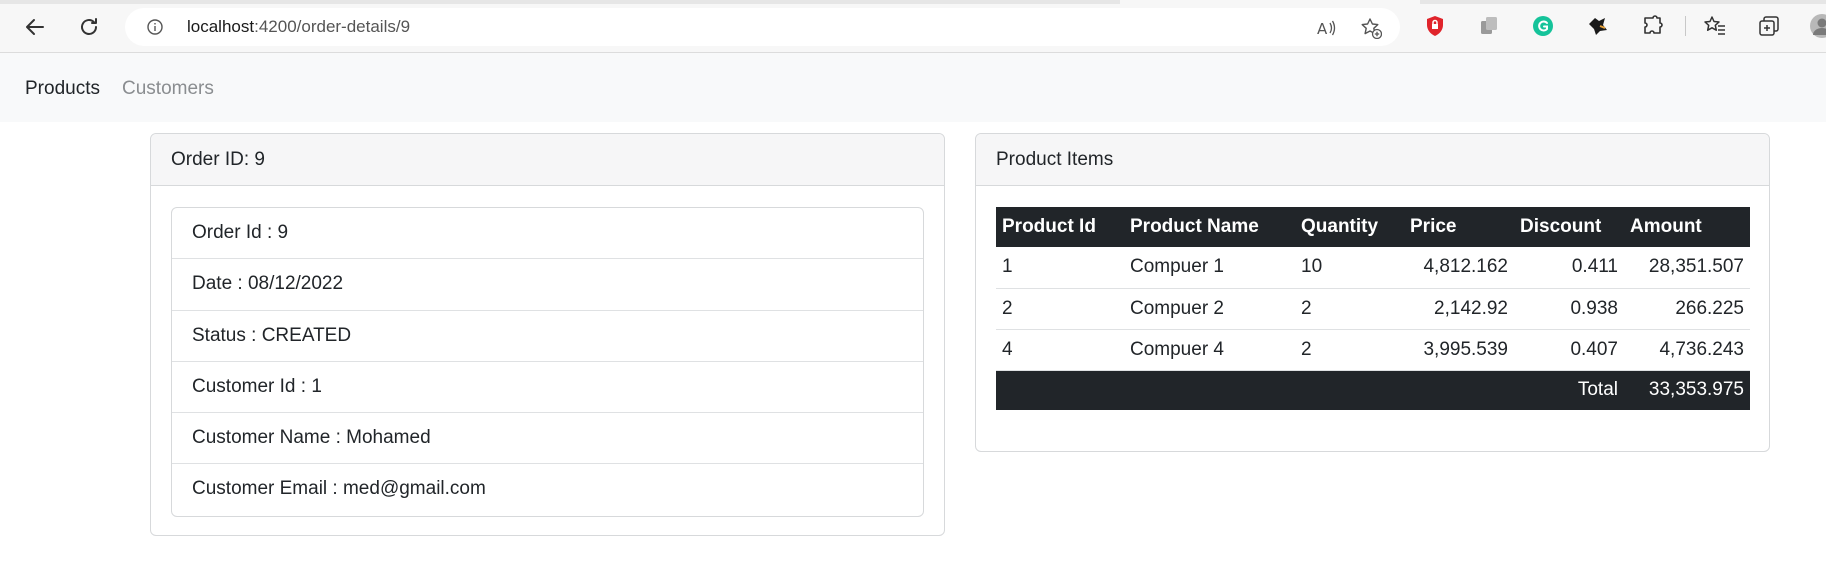  I want to click on customer-id-item: Customer Id : 1, so click(547, 388).